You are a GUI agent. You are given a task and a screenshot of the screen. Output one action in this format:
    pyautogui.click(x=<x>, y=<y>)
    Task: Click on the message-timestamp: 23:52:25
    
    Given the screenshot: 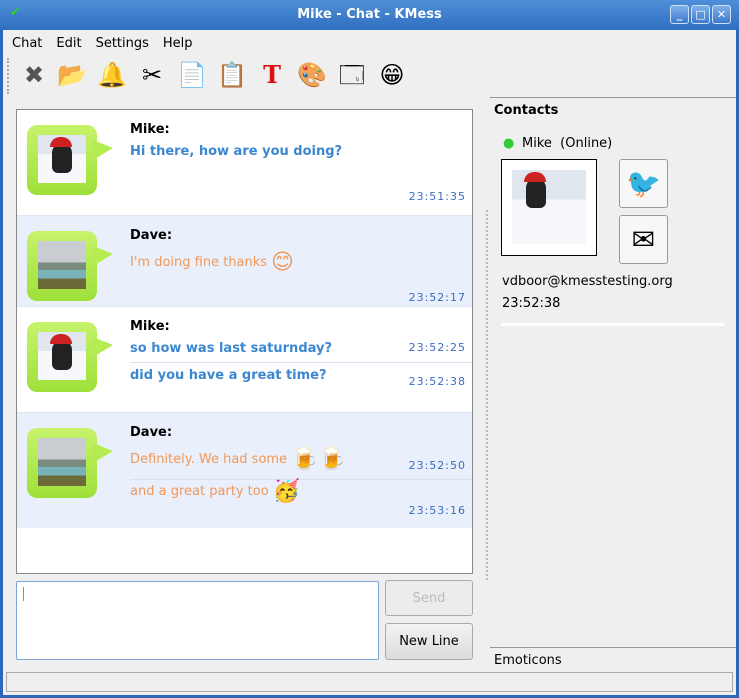 What is the action you would take?
    pyautogui.click(x=437, y=347)
    